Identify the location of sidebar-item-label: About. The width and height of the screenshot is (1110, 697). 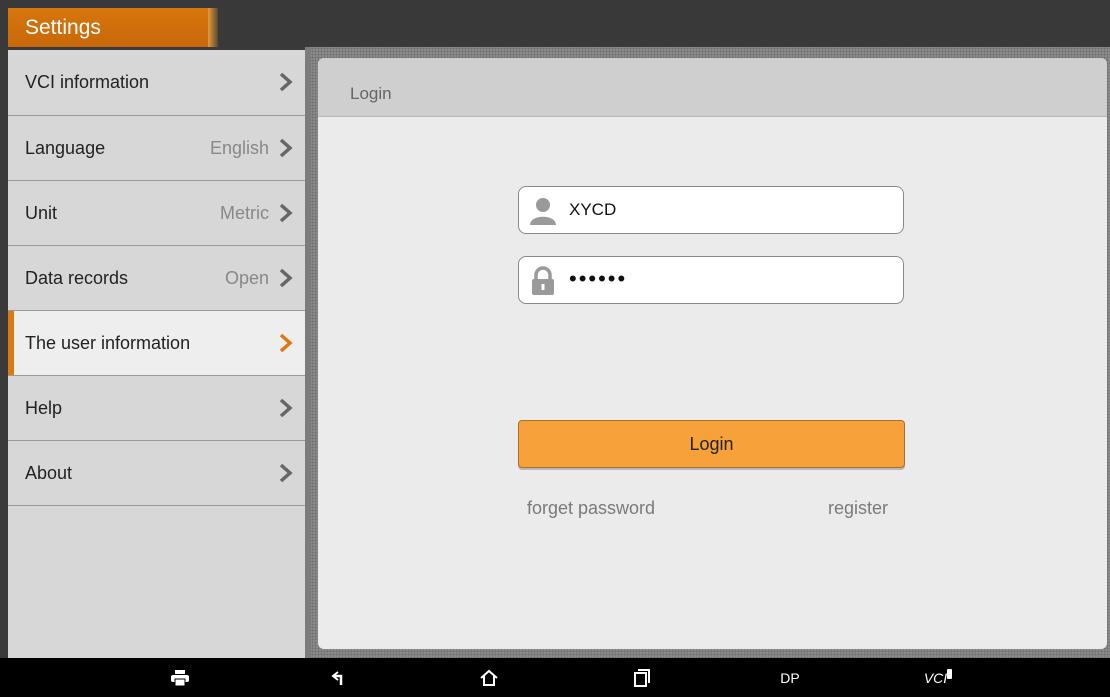
(49, 473).